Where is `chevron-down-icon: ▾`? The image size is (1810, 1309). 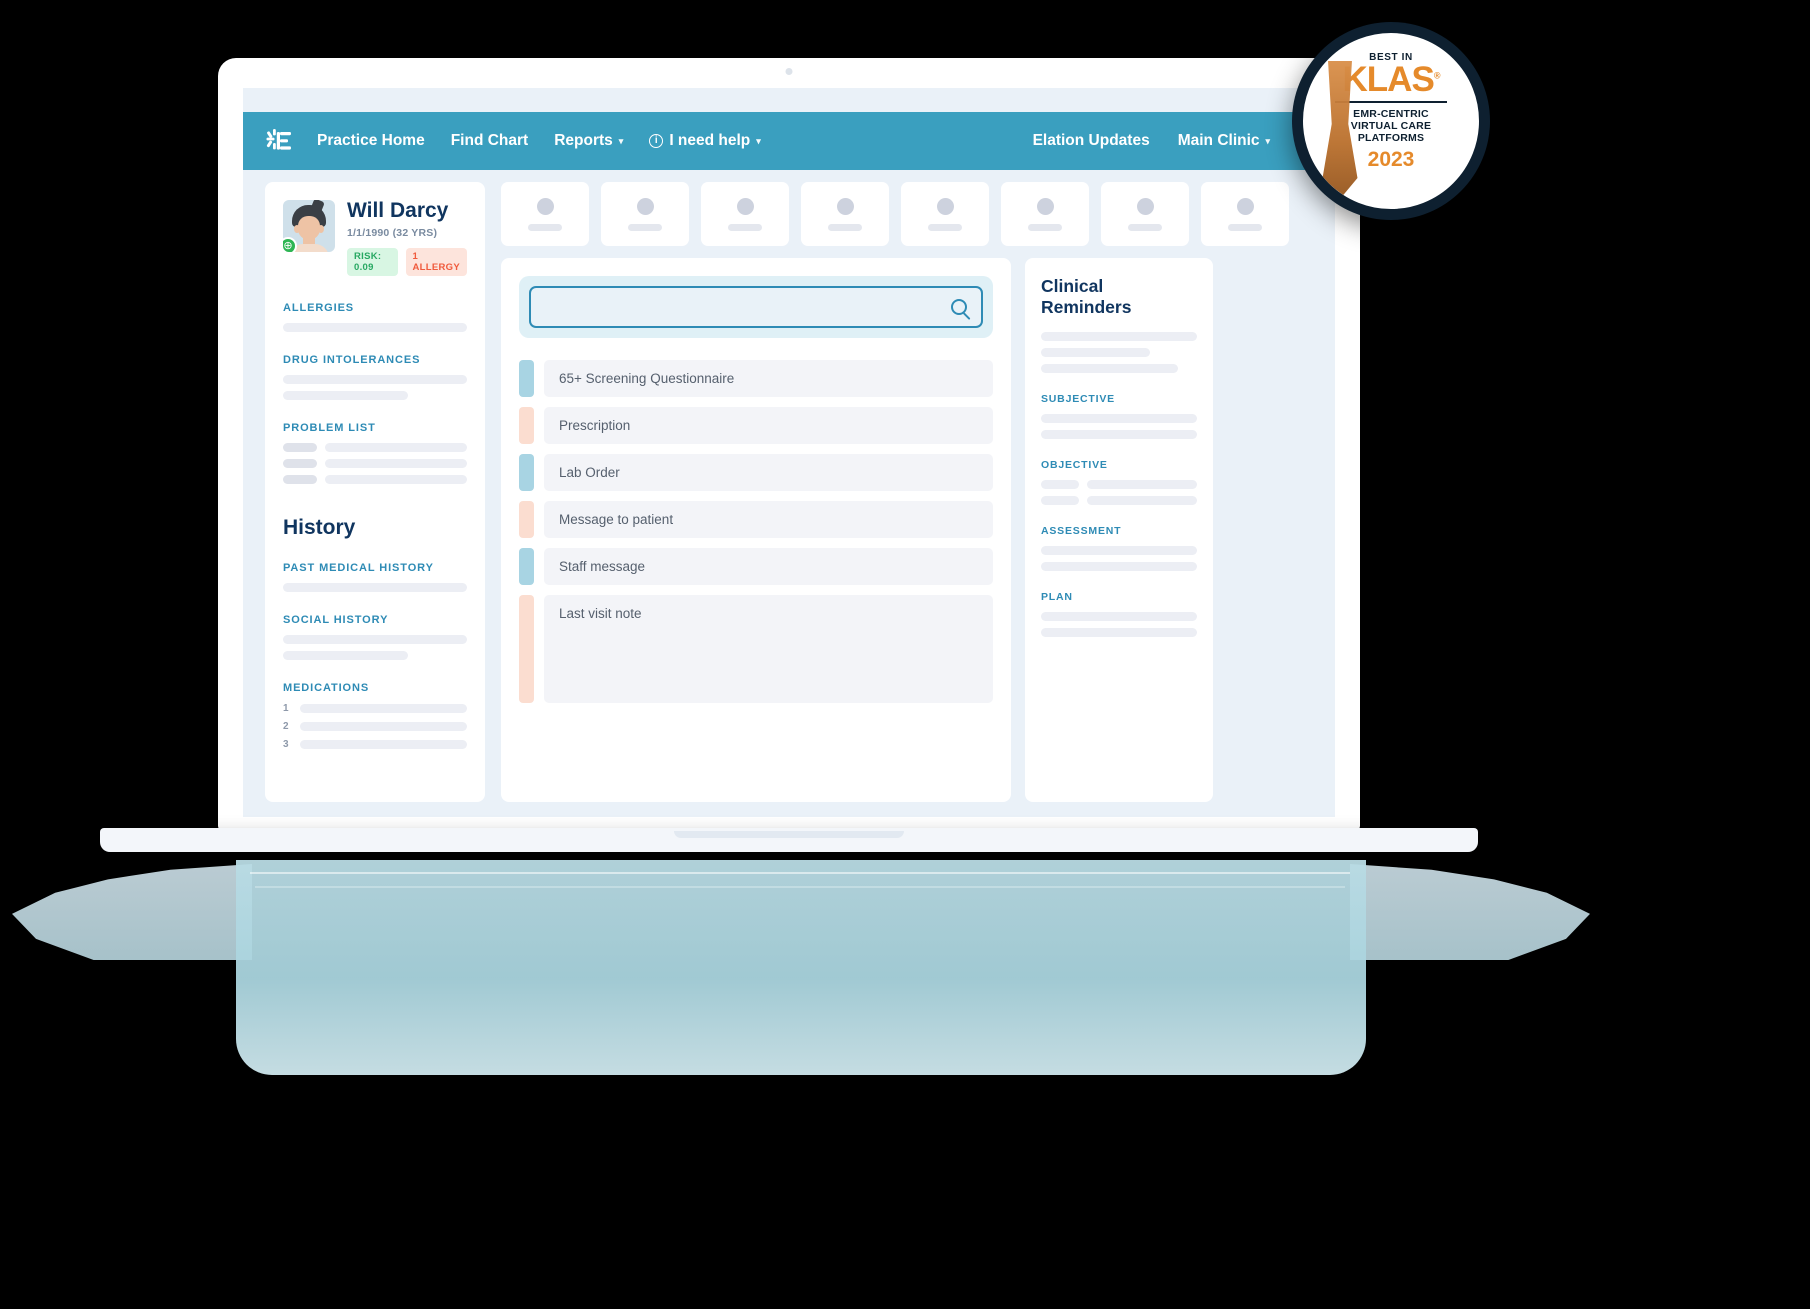
chevron-down-icon: ▾ is located at coordinates (1268, 140).